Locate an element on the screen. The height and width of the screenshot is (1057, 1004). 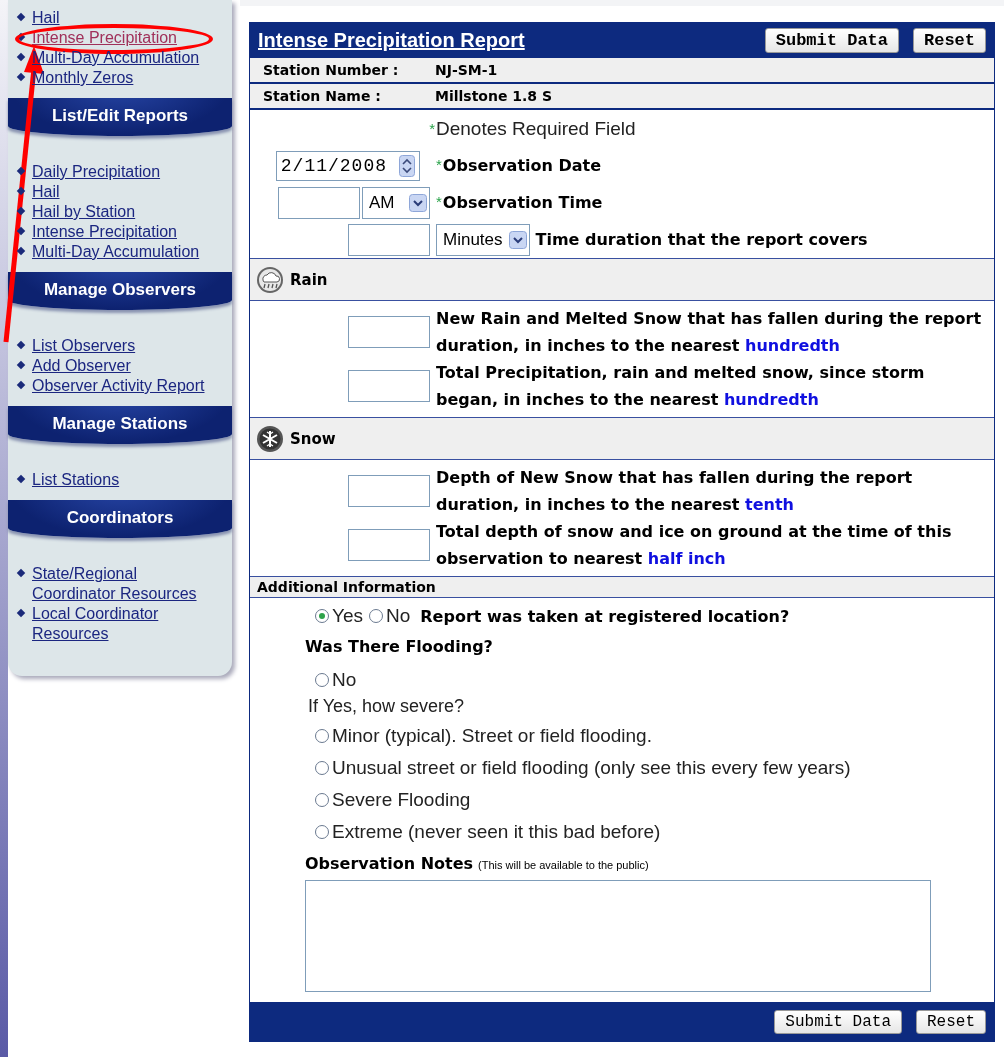
notes-hint: (This will be available to the public) is located at coordinates (563, 865).